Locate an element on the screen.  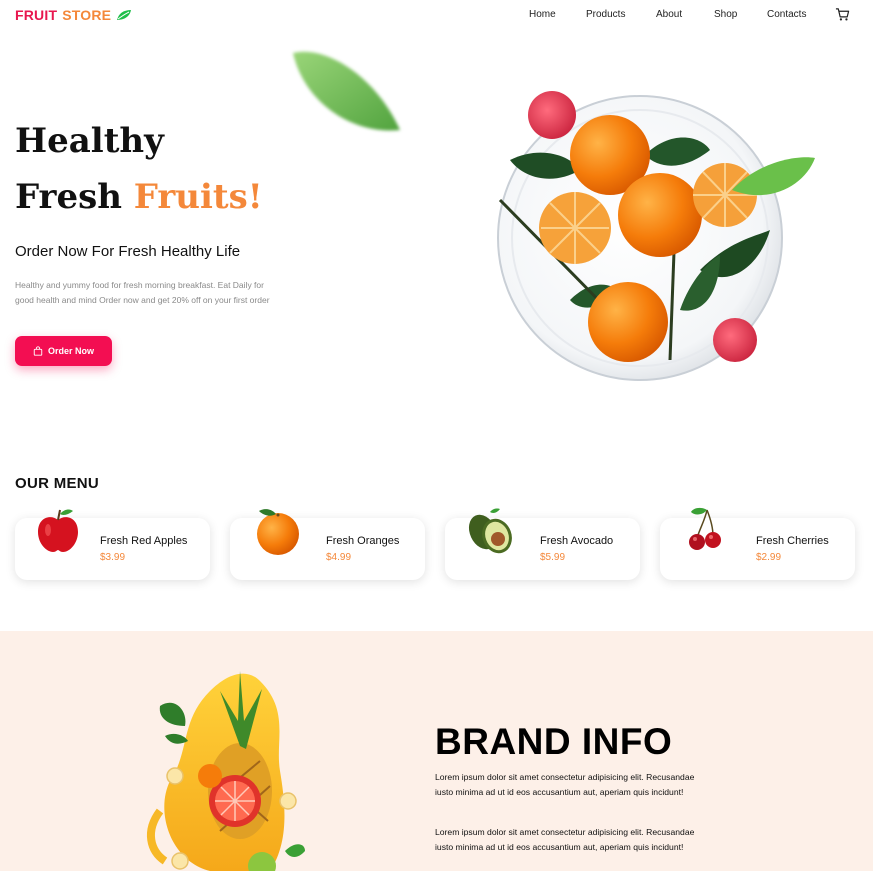
menu-card-cherries: Fresh Cherries $2.99 is located at coordinates (757, 543).